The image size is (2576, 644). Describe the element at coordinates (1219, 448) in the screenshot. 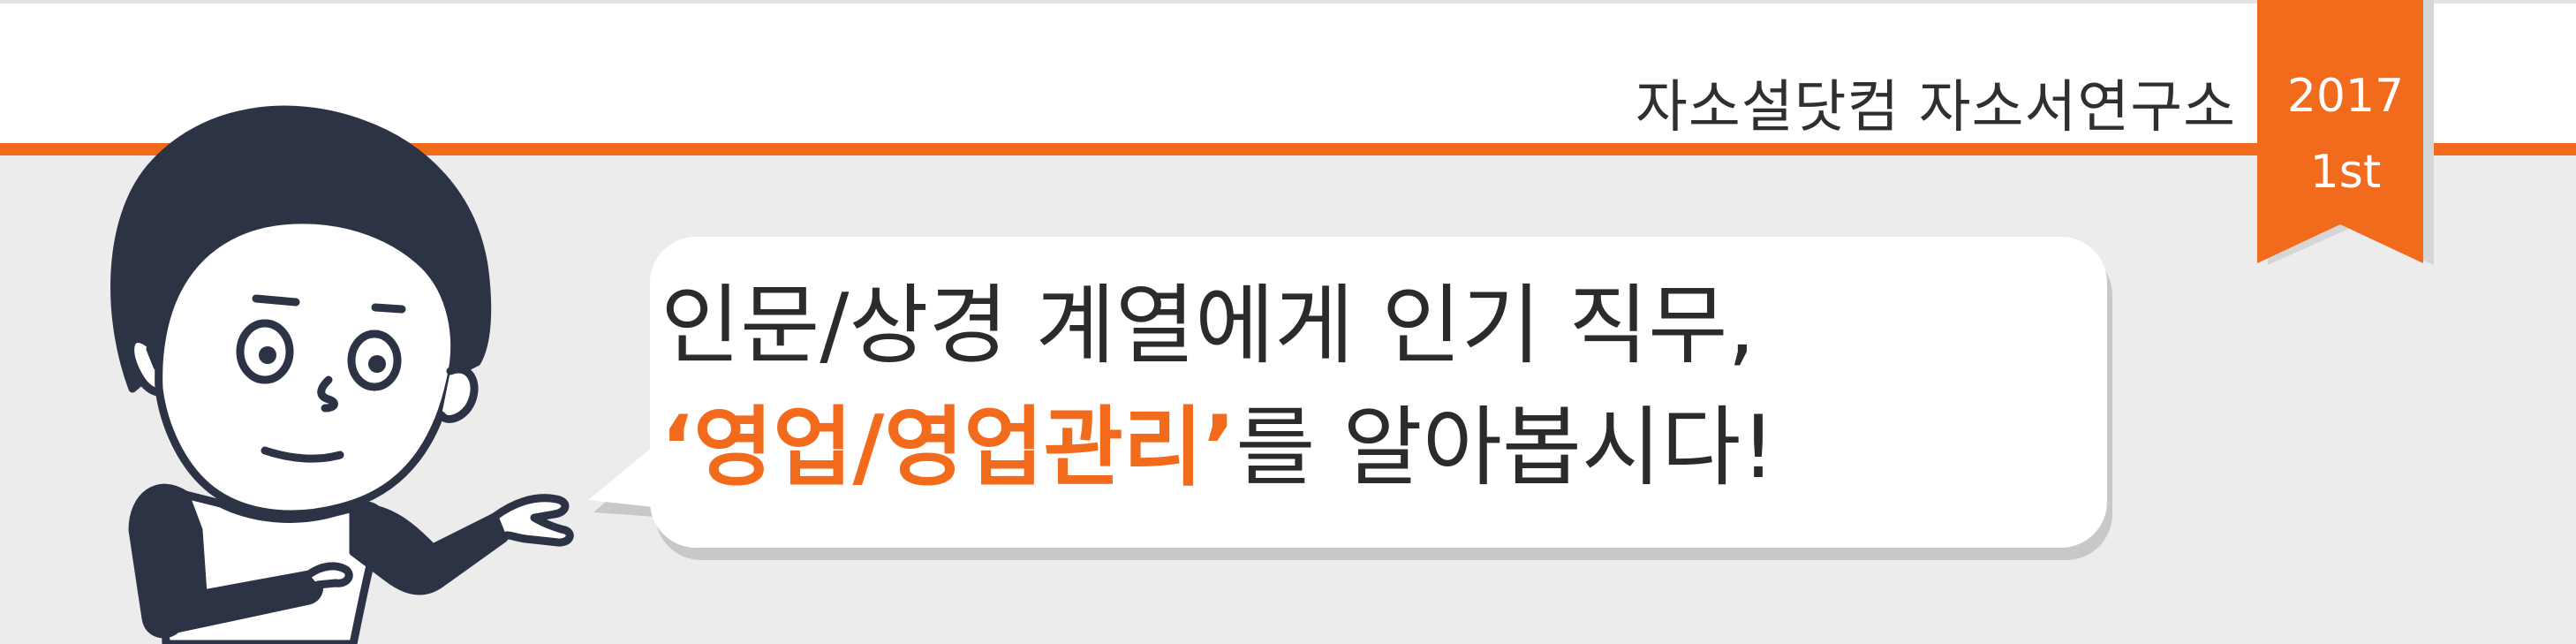

I see `quote-close: ’` at that location.